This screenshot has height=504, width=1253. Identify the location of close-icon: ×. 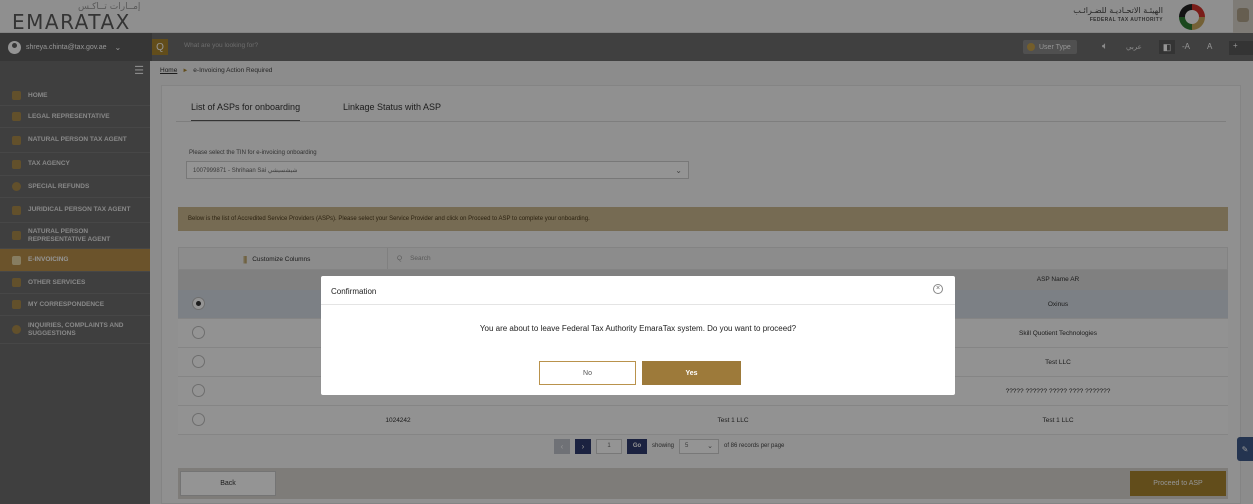
(938, 289).